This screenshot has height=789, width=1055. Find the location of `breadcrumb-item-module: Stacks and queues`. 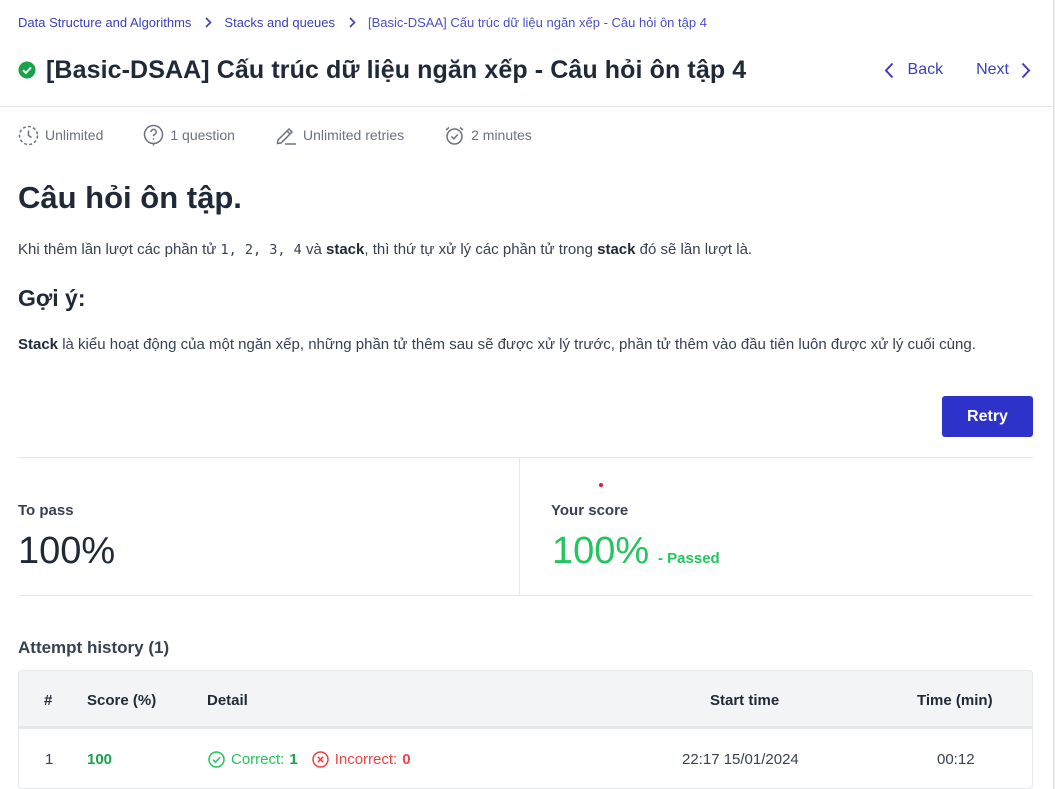

breadcrumb-item-module: Stacks and queues is located at coordinates (279, 22).